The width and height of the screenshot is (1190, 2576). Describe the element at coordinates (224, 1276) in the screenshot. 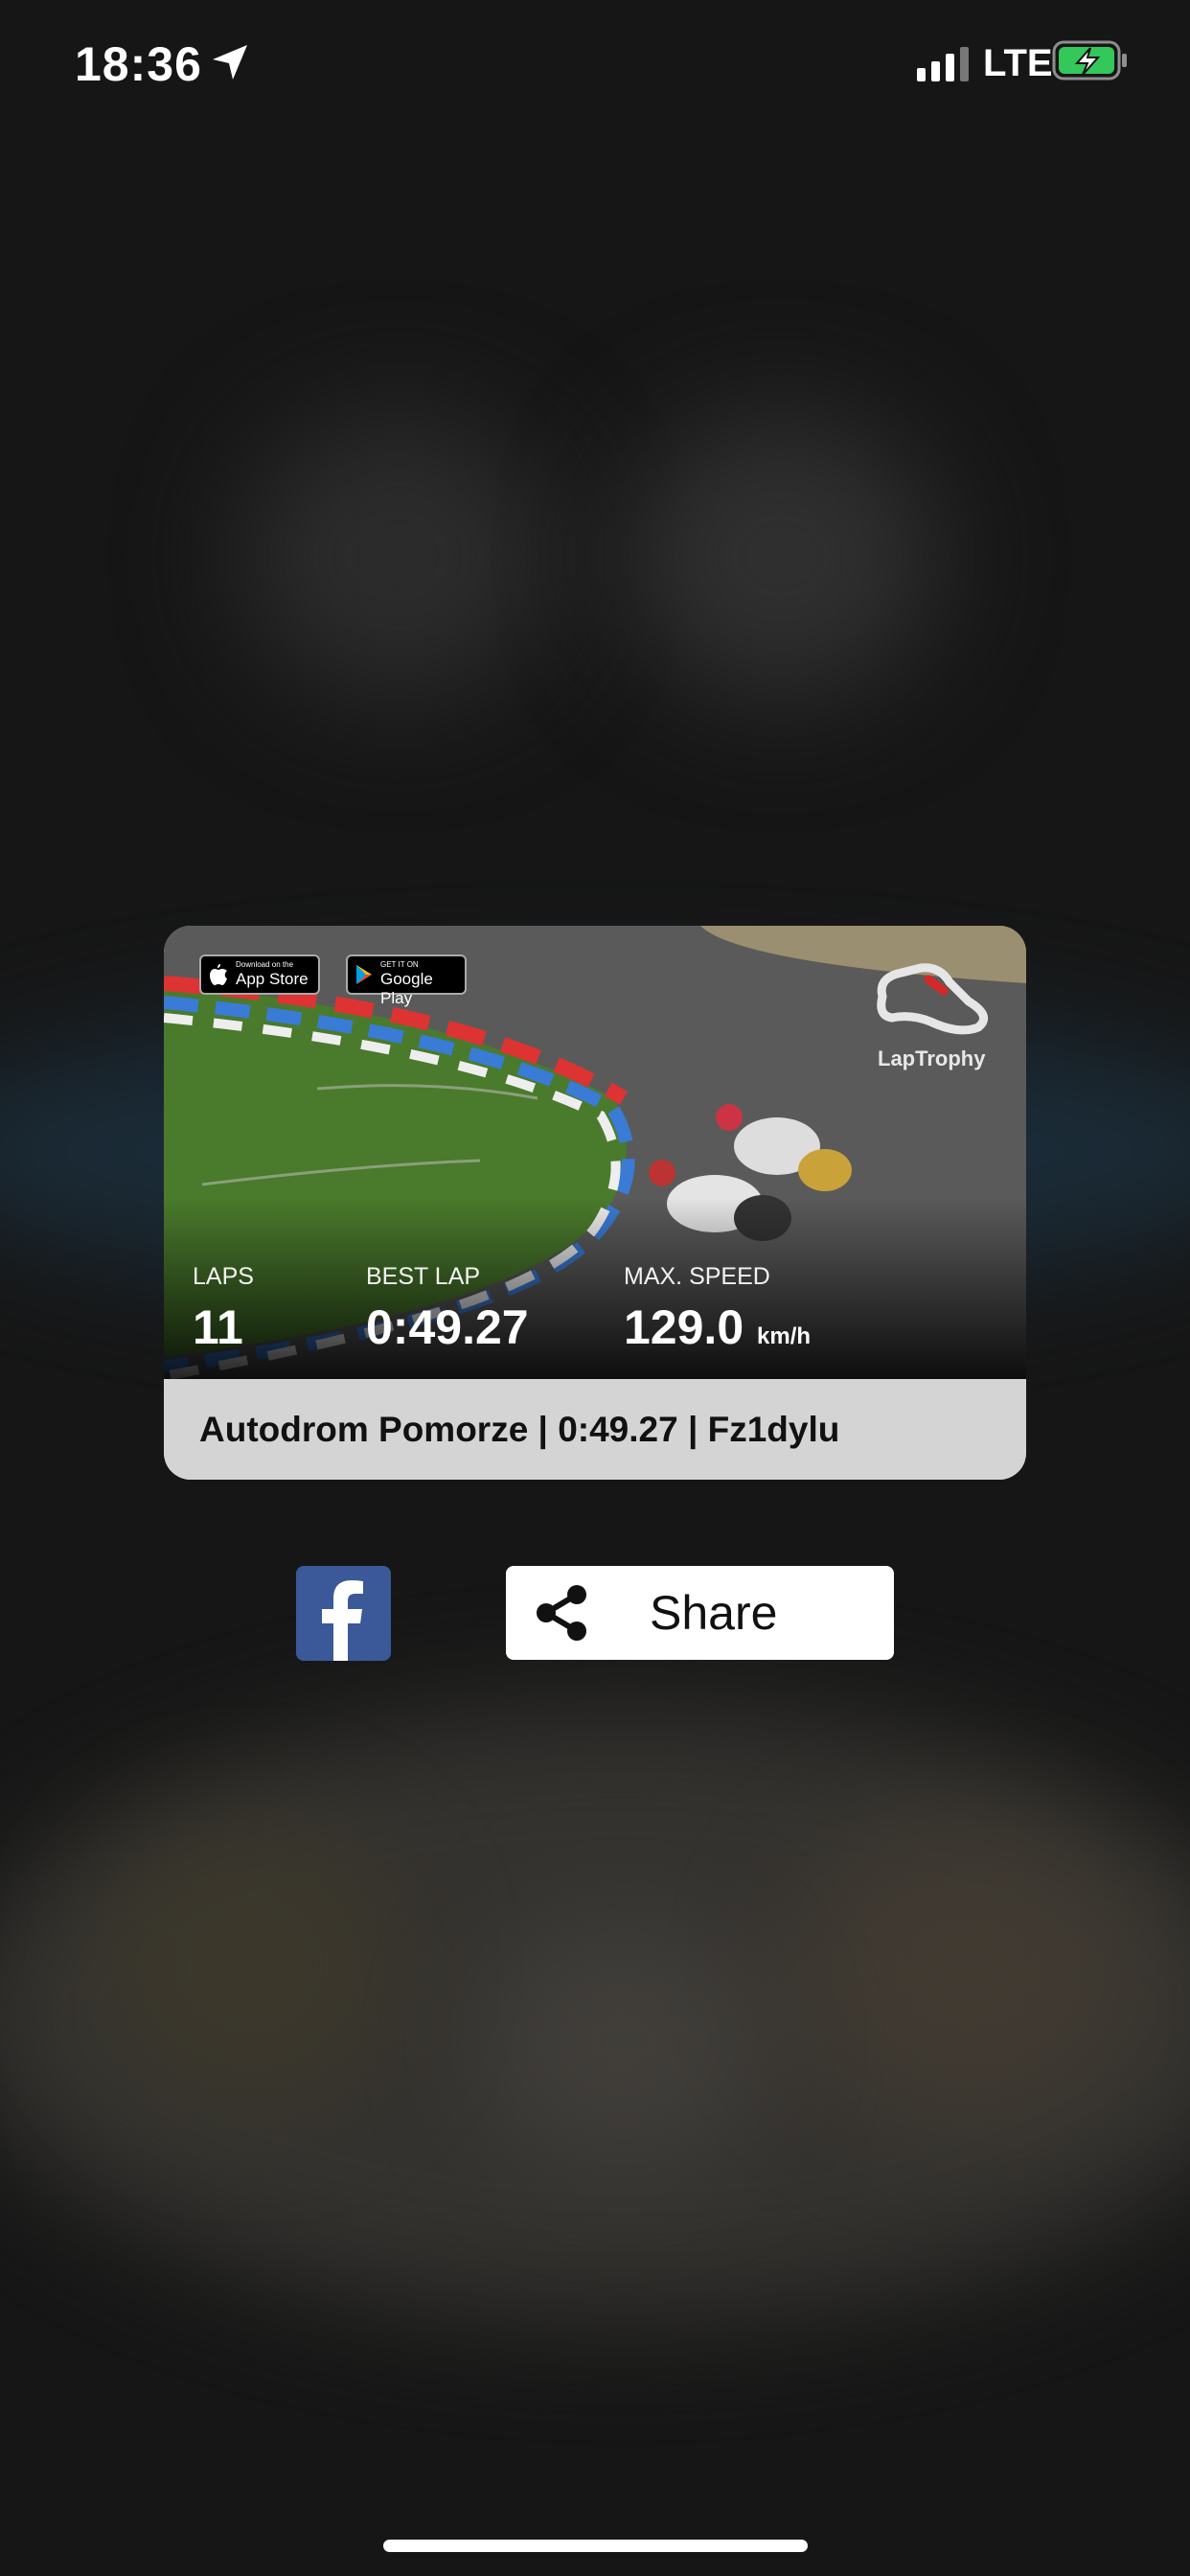

I see `laps-label: LAPS` at that location.